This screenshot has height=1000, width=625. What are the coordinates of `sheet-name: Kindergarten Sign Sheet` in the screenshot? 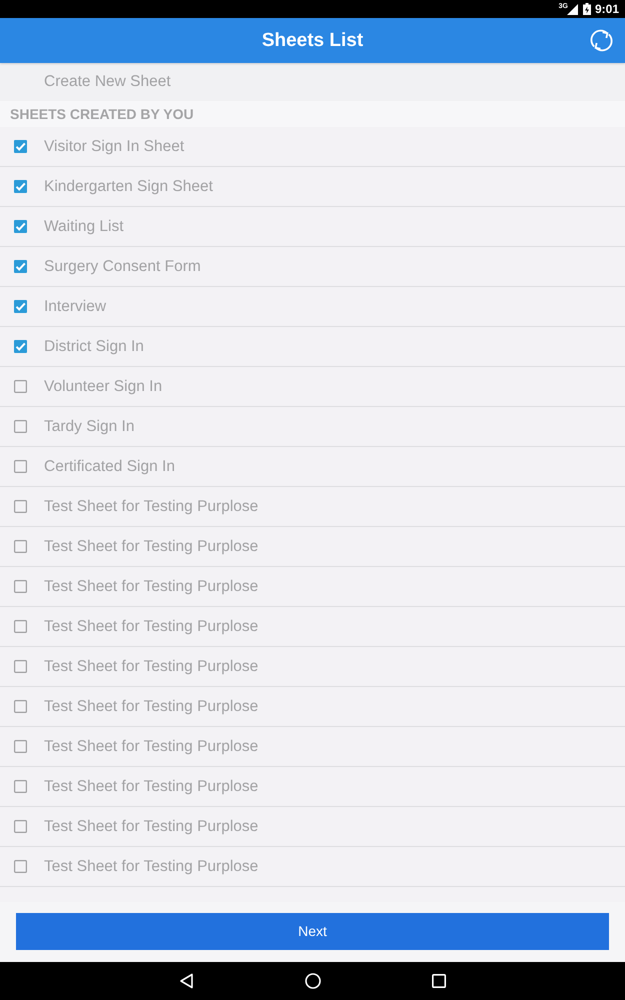 It's located at (128, 186).